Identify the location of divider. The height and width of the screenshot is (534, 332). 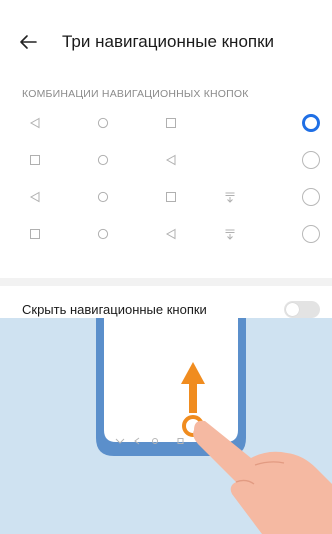
(166, 282).